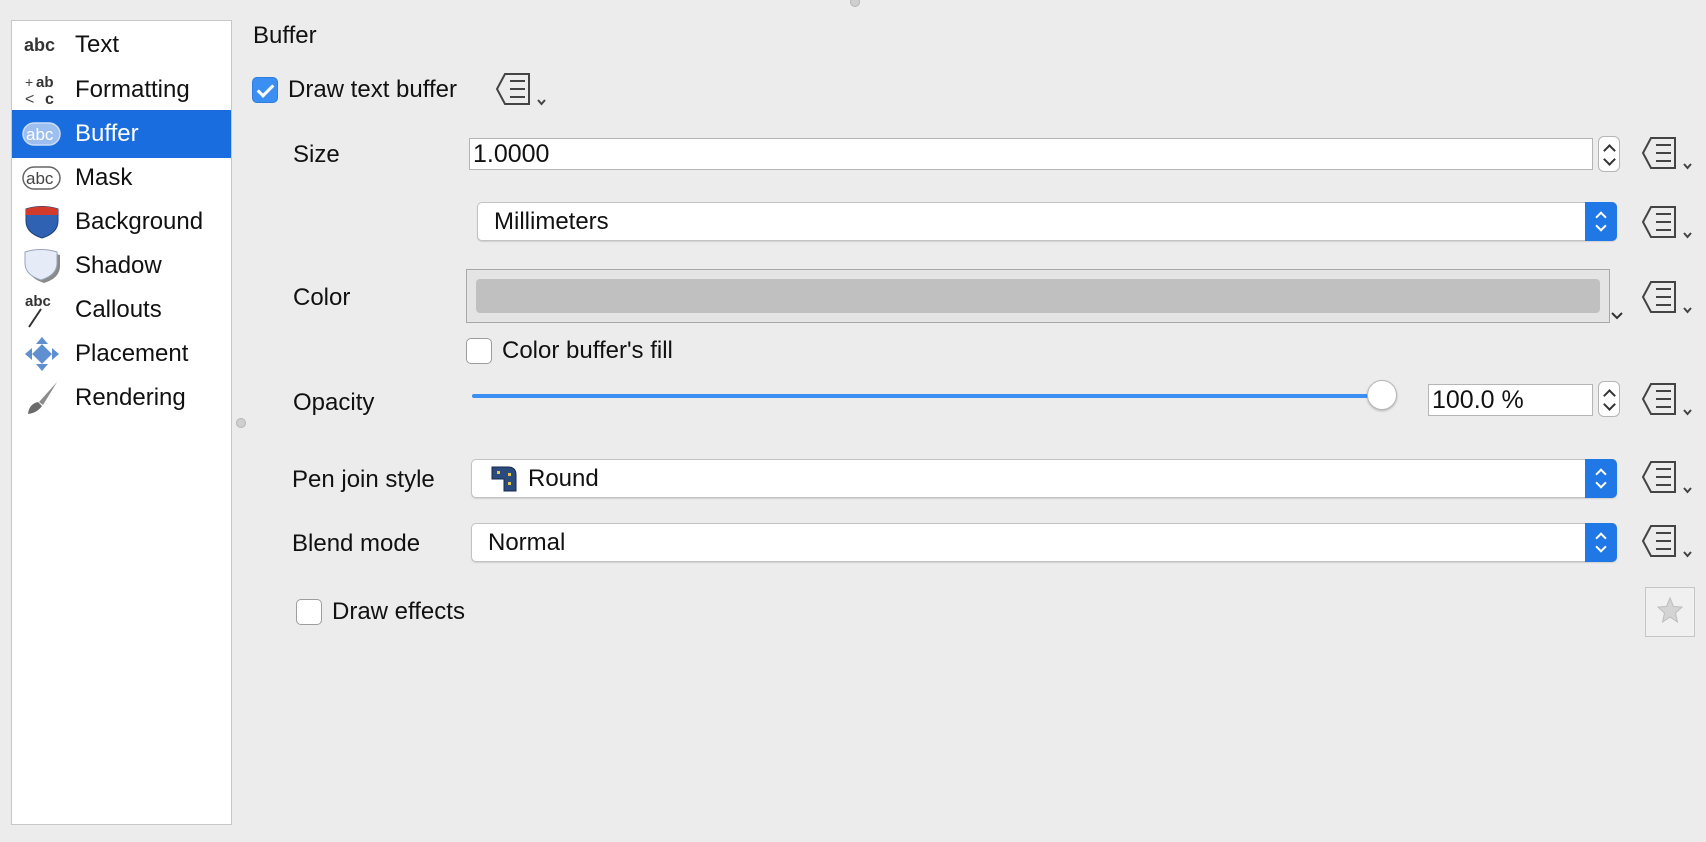  I want to click on svg-text: c, so click(49, 99).